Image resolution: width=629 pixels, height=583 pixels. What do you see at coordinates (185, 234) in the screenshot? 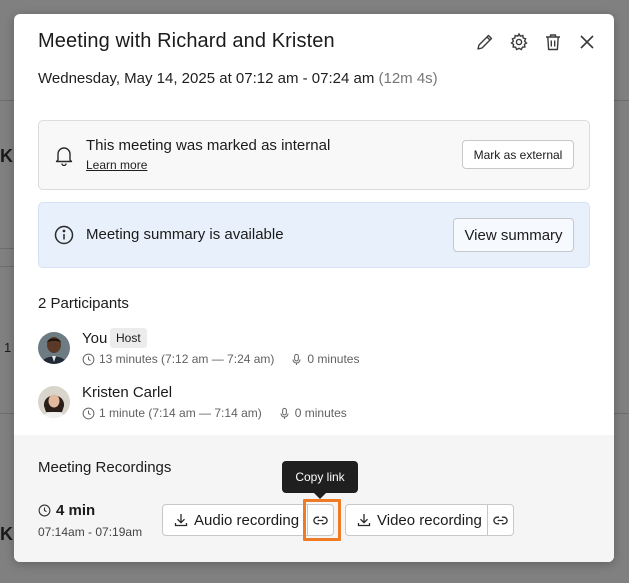
I see `summary-notice-title: Meeting summary is available` at bounding box center [185, 234].